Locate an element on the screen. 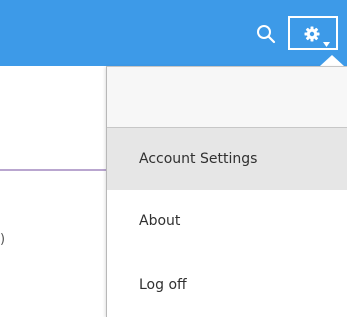 The height and width of the screenshot is (317, 347). page-text-fragment: ) is located at coordinates (3, 239).